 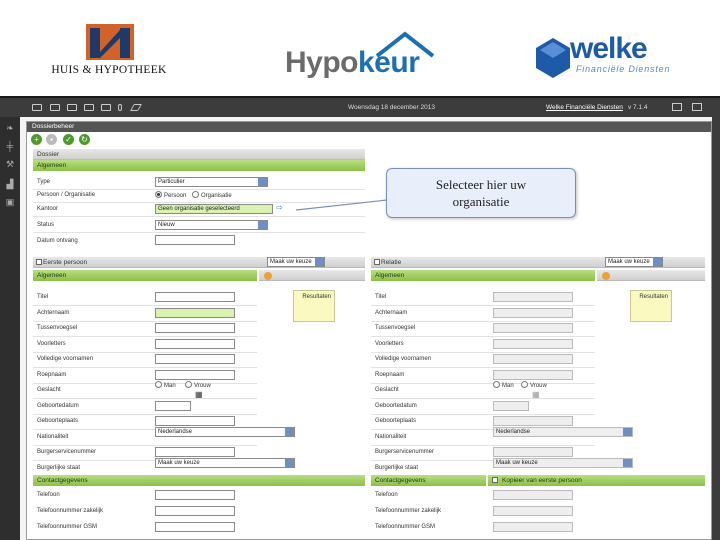 I want to click on hypokeur-logo: Hypokeur, so click(x=365, y=55).